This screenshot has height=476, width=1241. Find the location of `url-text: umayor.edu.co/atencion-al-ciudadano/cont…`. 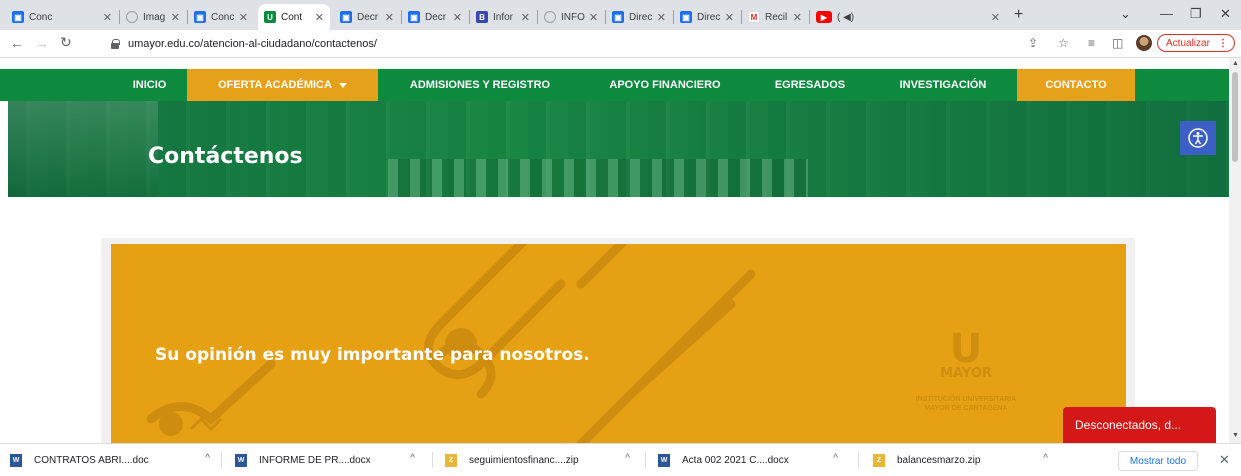

url-text: umayor.edu.co/atencion-al-ciudadano/cont… is located at coordinates (252, 44).